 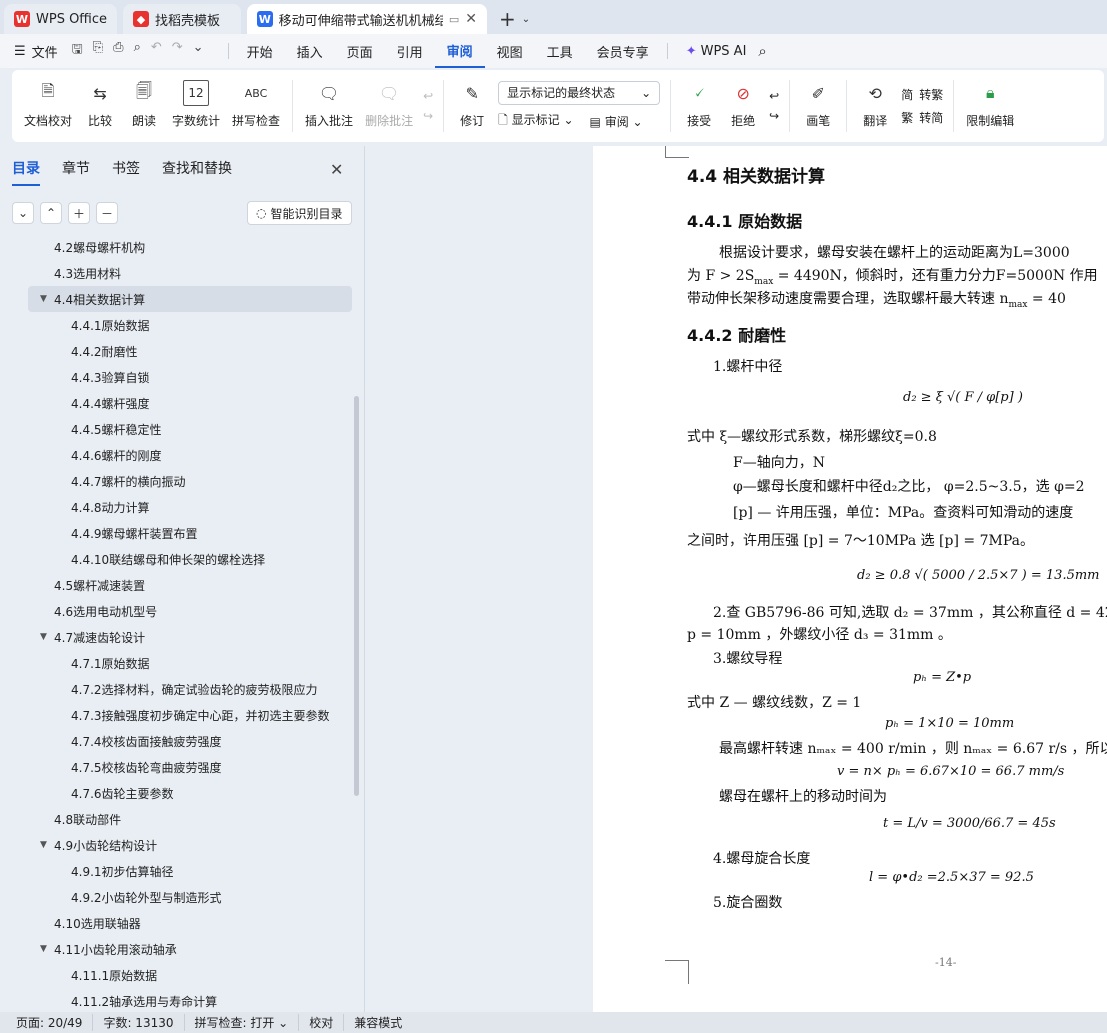 What do you see at coordinates (356, 596) in the screenshot?
I see `scrollbar` at bounding box center [356, 596].